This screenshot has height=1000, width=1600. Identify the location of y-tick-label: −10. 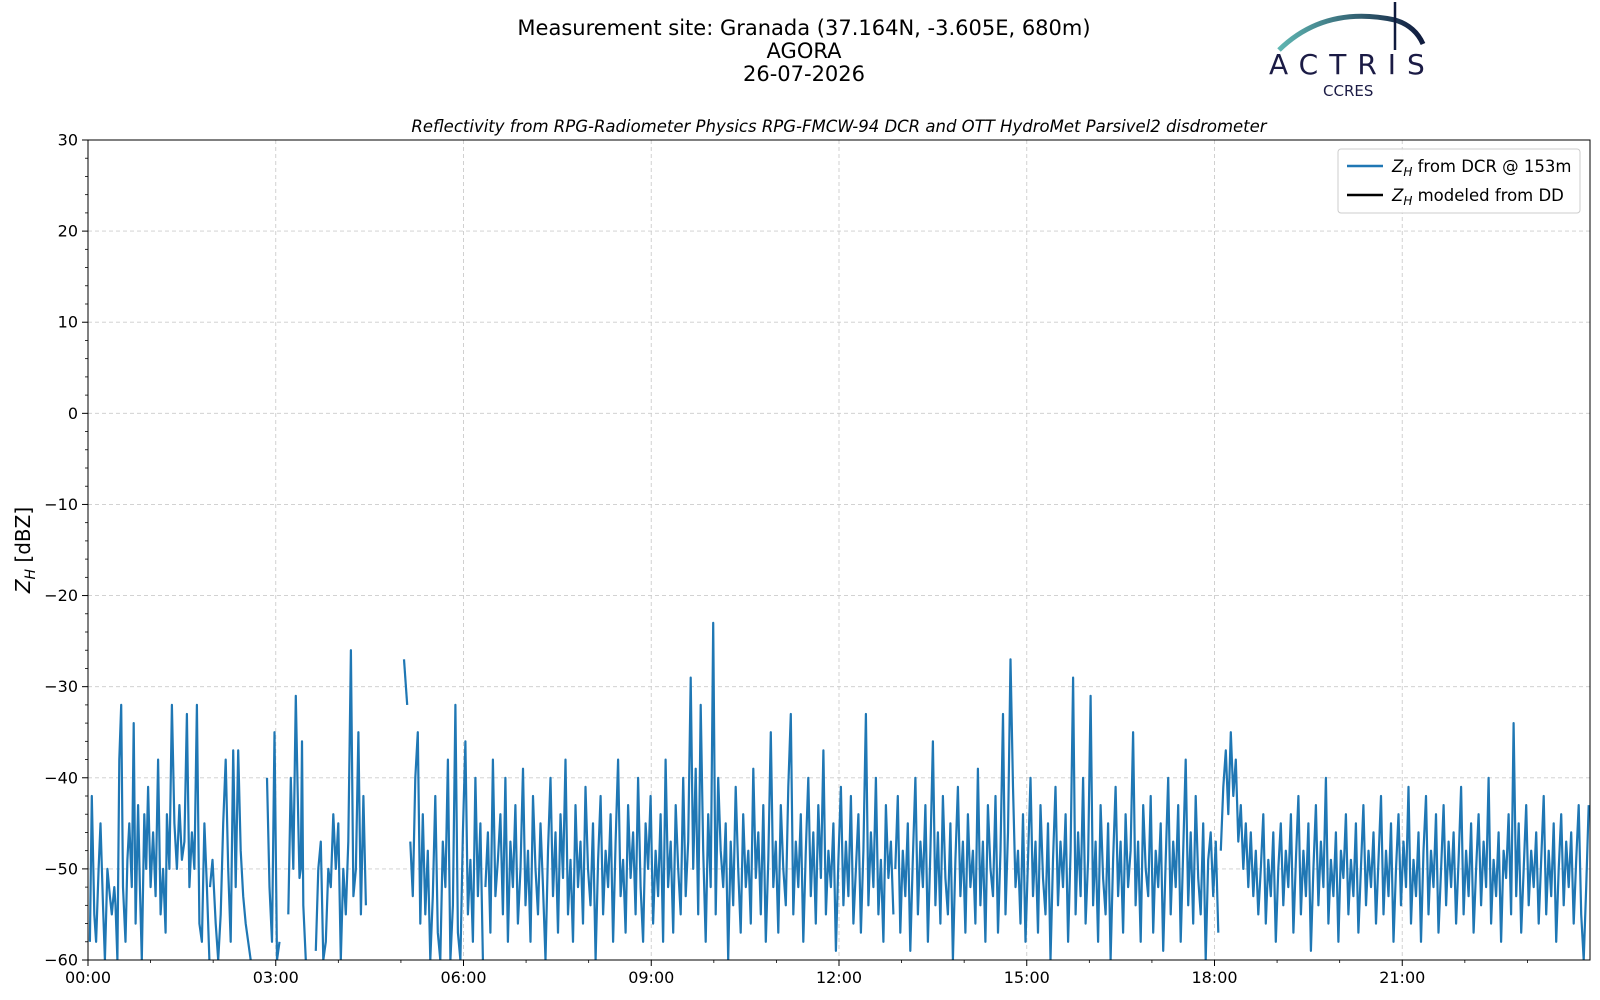
(61, 504).